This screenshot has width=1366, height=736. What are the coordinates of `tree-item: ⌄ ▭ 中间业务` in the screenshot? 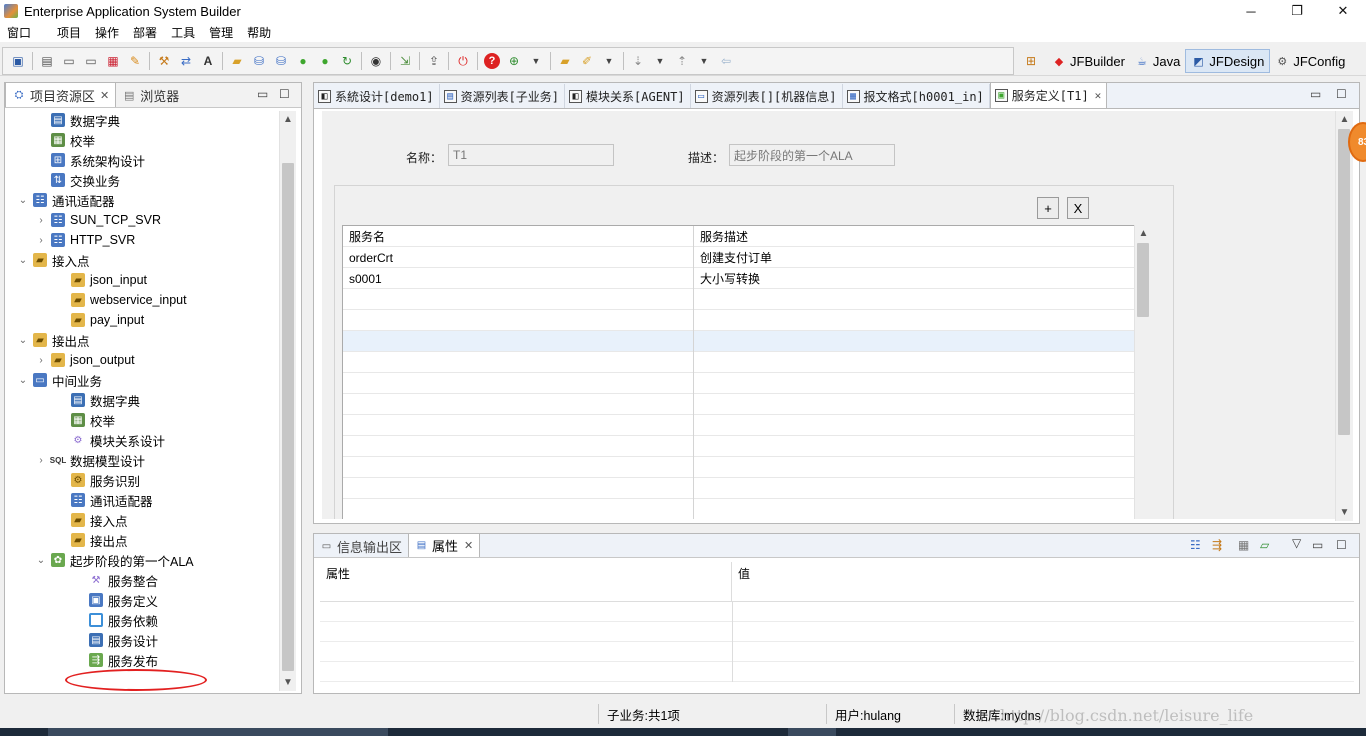 It's located at (59, 380).